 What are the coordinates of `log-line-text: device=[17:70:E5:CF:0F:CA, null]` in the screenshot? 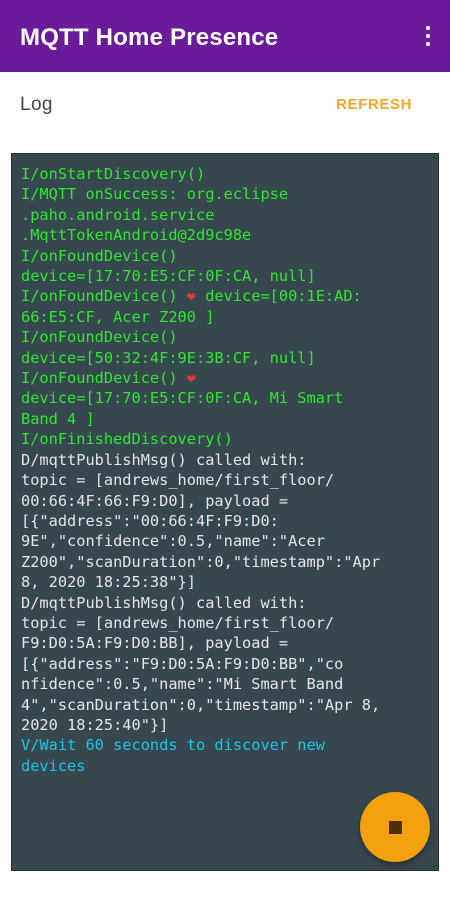 It's located at (168, 276).